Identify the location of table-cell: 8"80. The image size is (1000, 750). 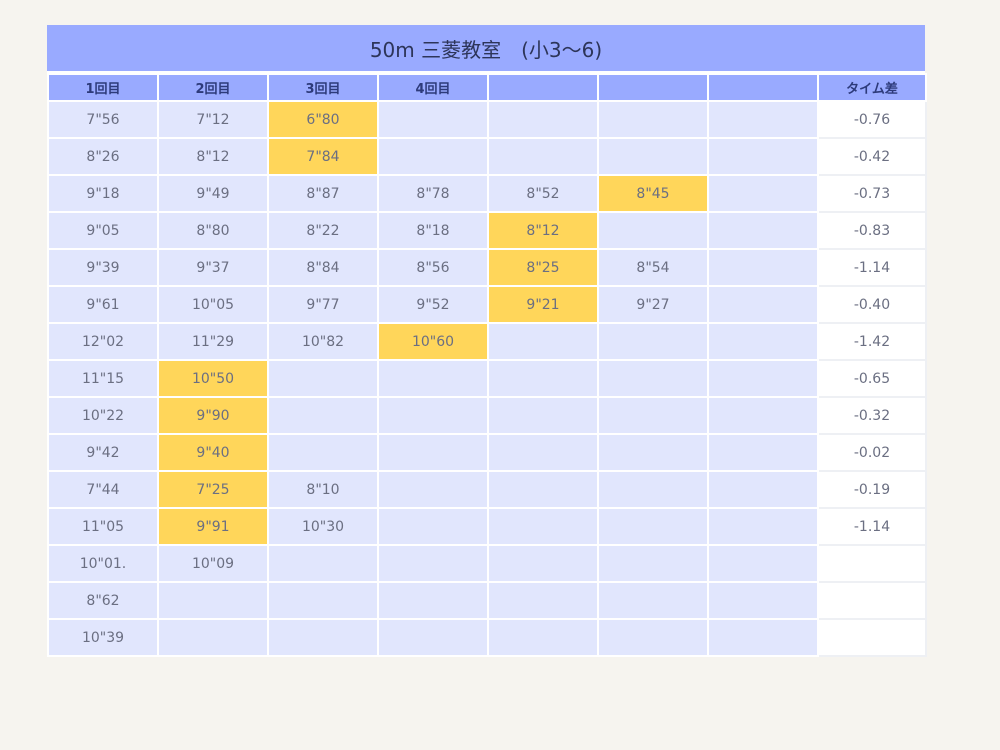
(213, 230).